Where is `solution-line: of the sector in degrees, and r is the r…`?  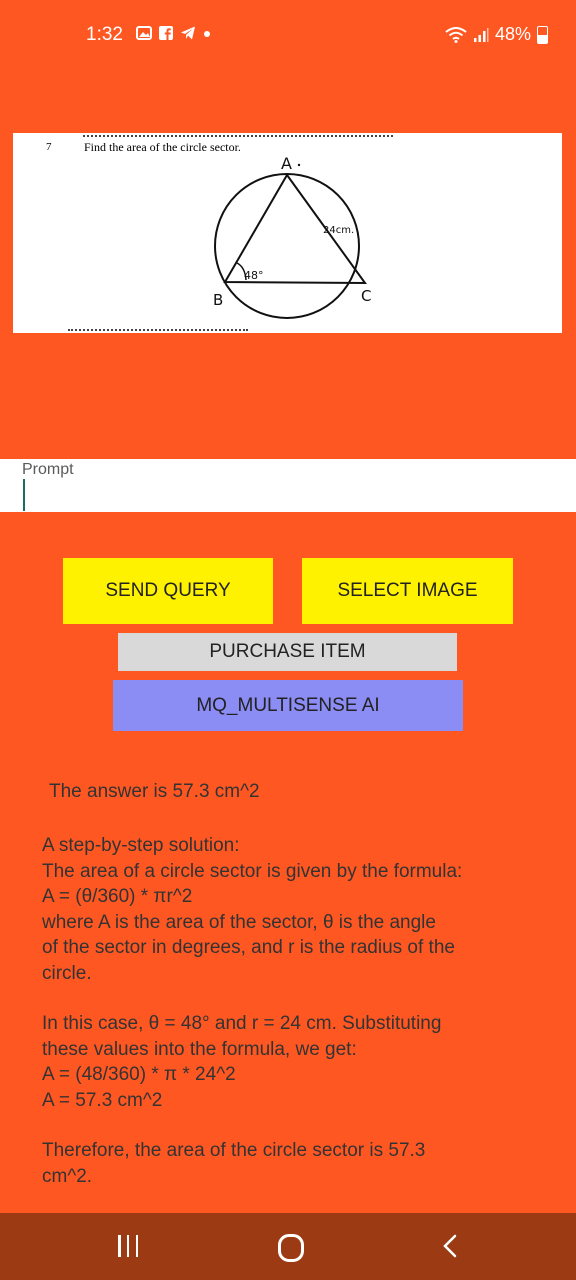 solution-line: of the sector in degrees, and r is the r… is located at coordinates (248, 947).